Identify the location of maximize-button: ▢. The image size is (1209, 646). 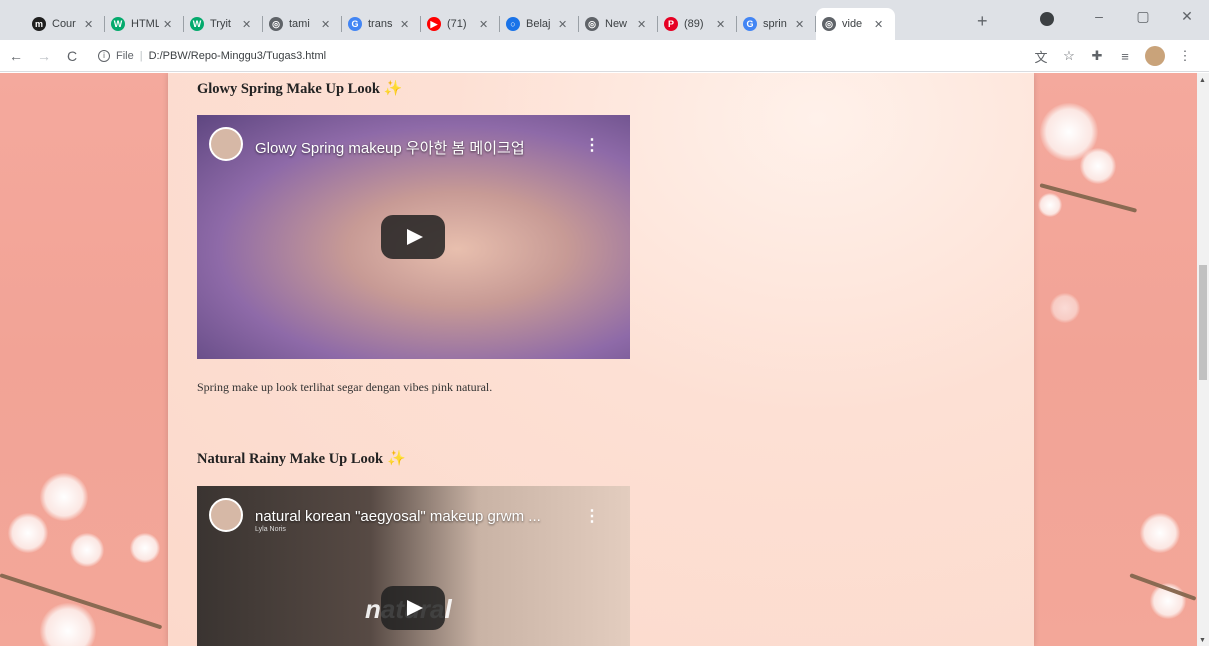
(1143, 16).